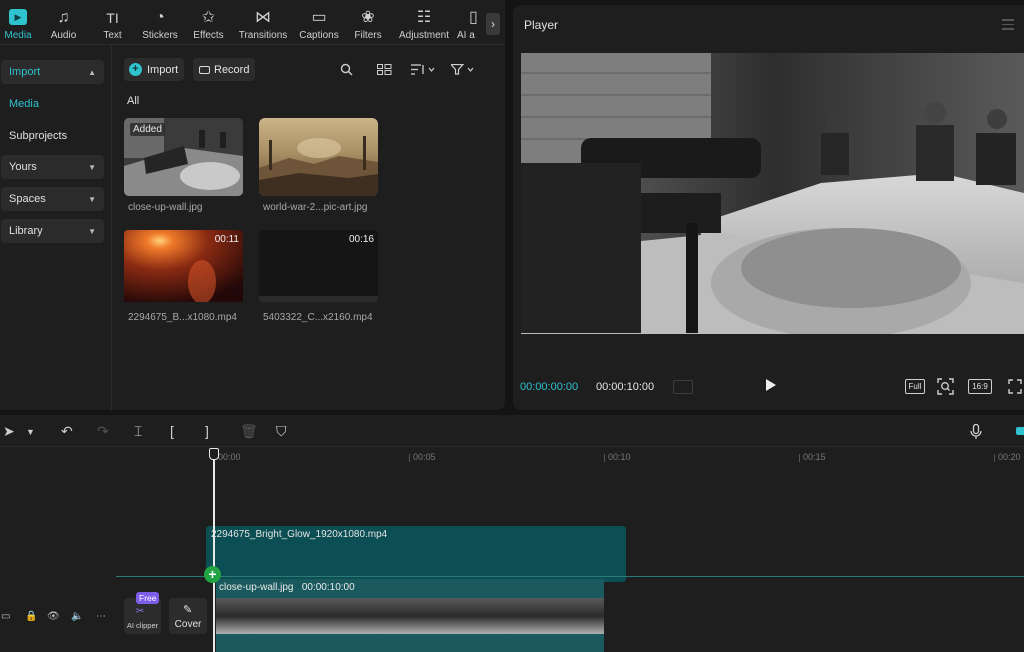 The height and width of the screenshot is (652, 1024). Describe the element at coordinates (112, 22) in the screenshot. I see `tab-text: TI Text` at that location.